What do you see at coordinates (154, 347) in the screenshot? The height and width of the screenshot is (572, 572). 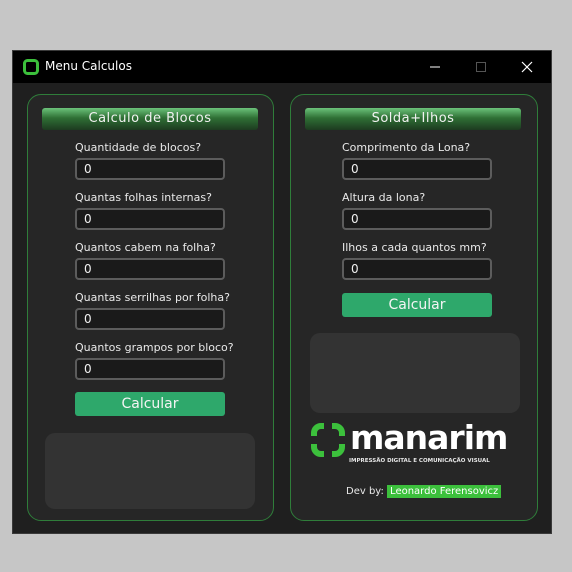 I see `grampos-por-bloco-label: Quantos grampos por bloco?` at bounding box center [154, 347].